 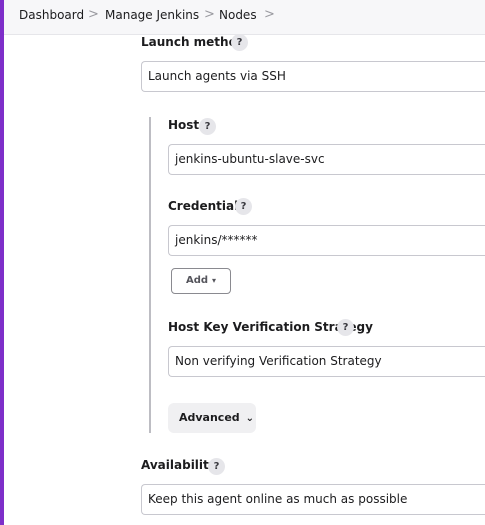 What do you see at coordinates (184, 125) in the screenshot?
I see `host-label: Host` at bounding box center [184, 125].